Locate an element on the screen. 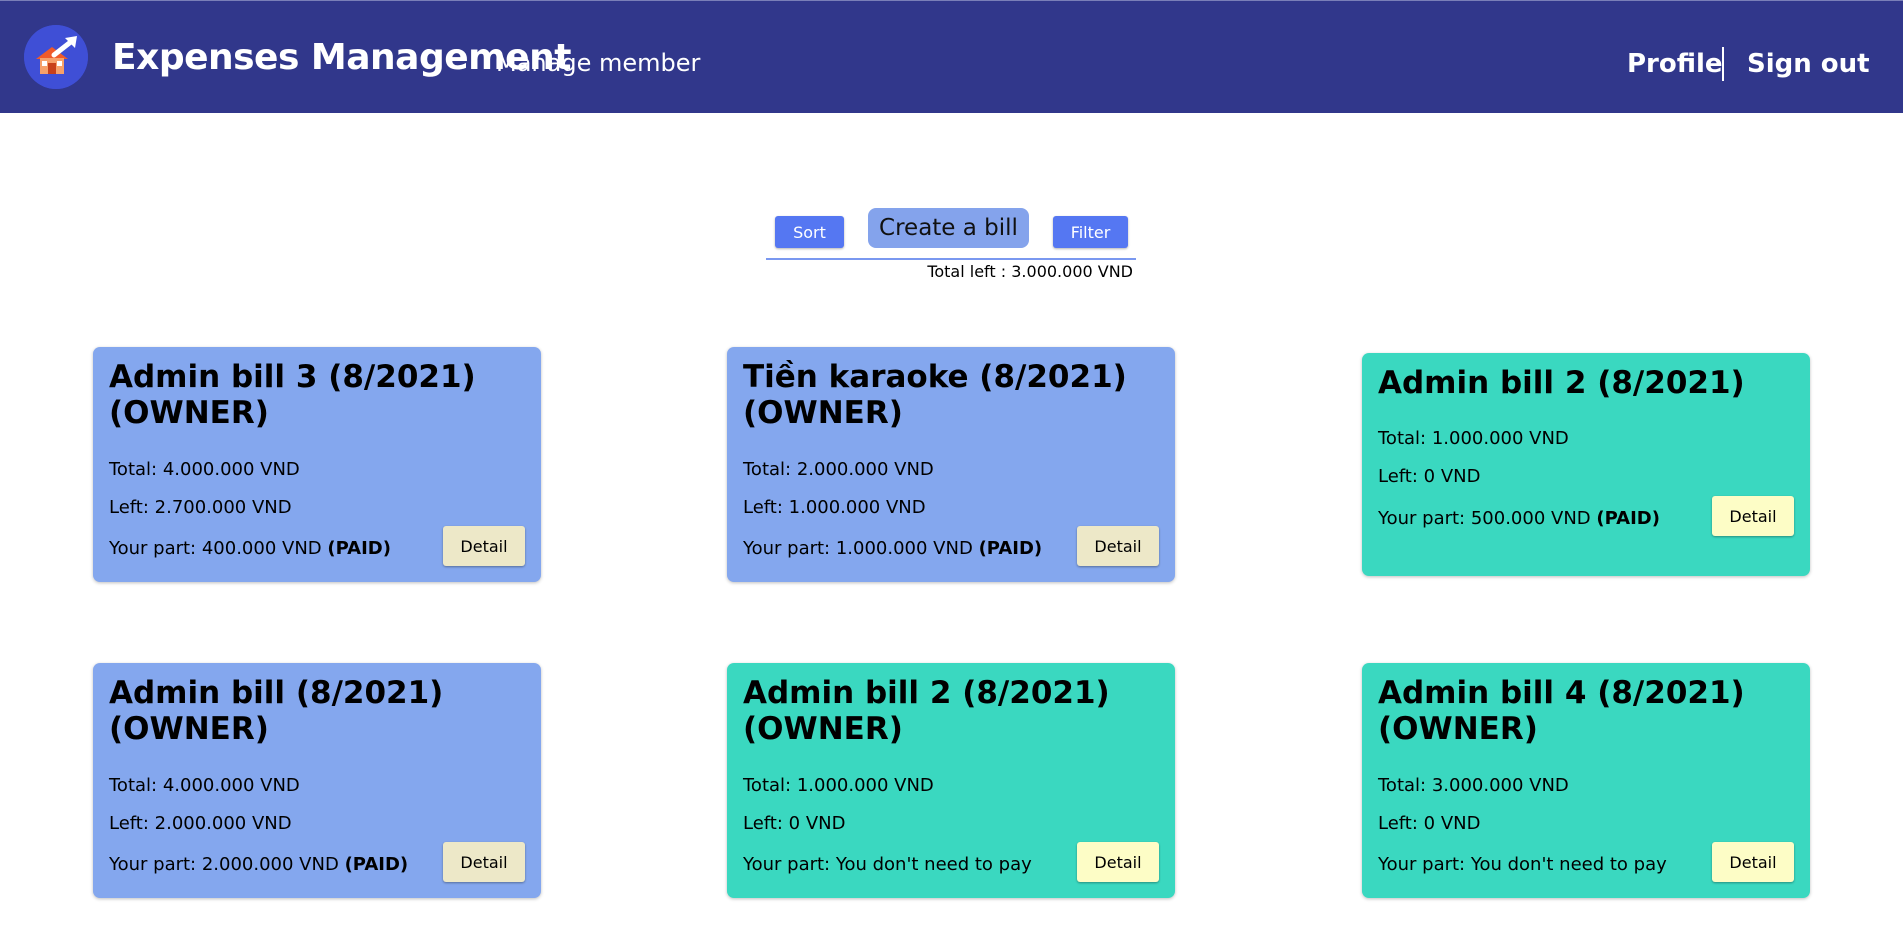  bill-your-part: Your part: 500.000 VND (PAID) is located at coordinates (1519, 518).